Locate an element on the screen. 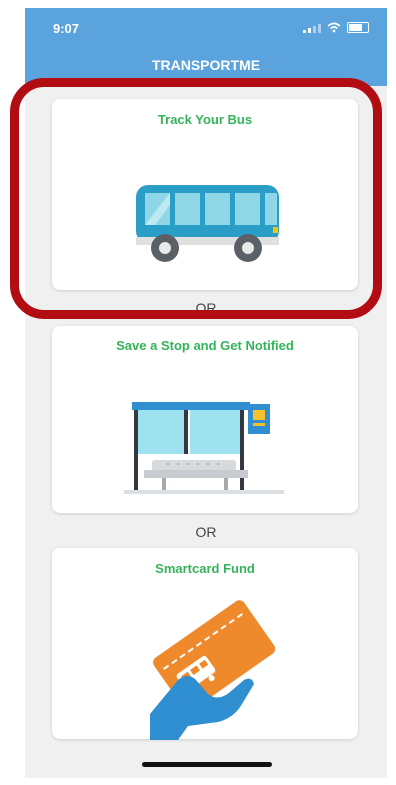 Image resolution: width=396 pixels, height=785 pixels. battery-icon is located at coordinates (358, 27).